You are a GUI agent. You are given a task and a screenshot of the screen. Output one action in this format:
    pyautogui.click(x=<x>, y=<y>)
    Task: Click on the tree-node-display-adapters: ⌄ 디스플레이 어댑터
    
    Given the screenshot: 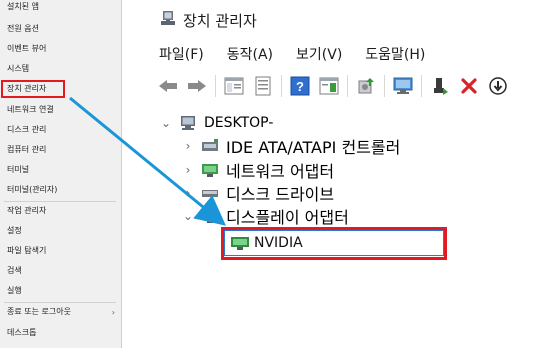 What is the action you would take?
    pyautogui.click(x=265, y=216)
    